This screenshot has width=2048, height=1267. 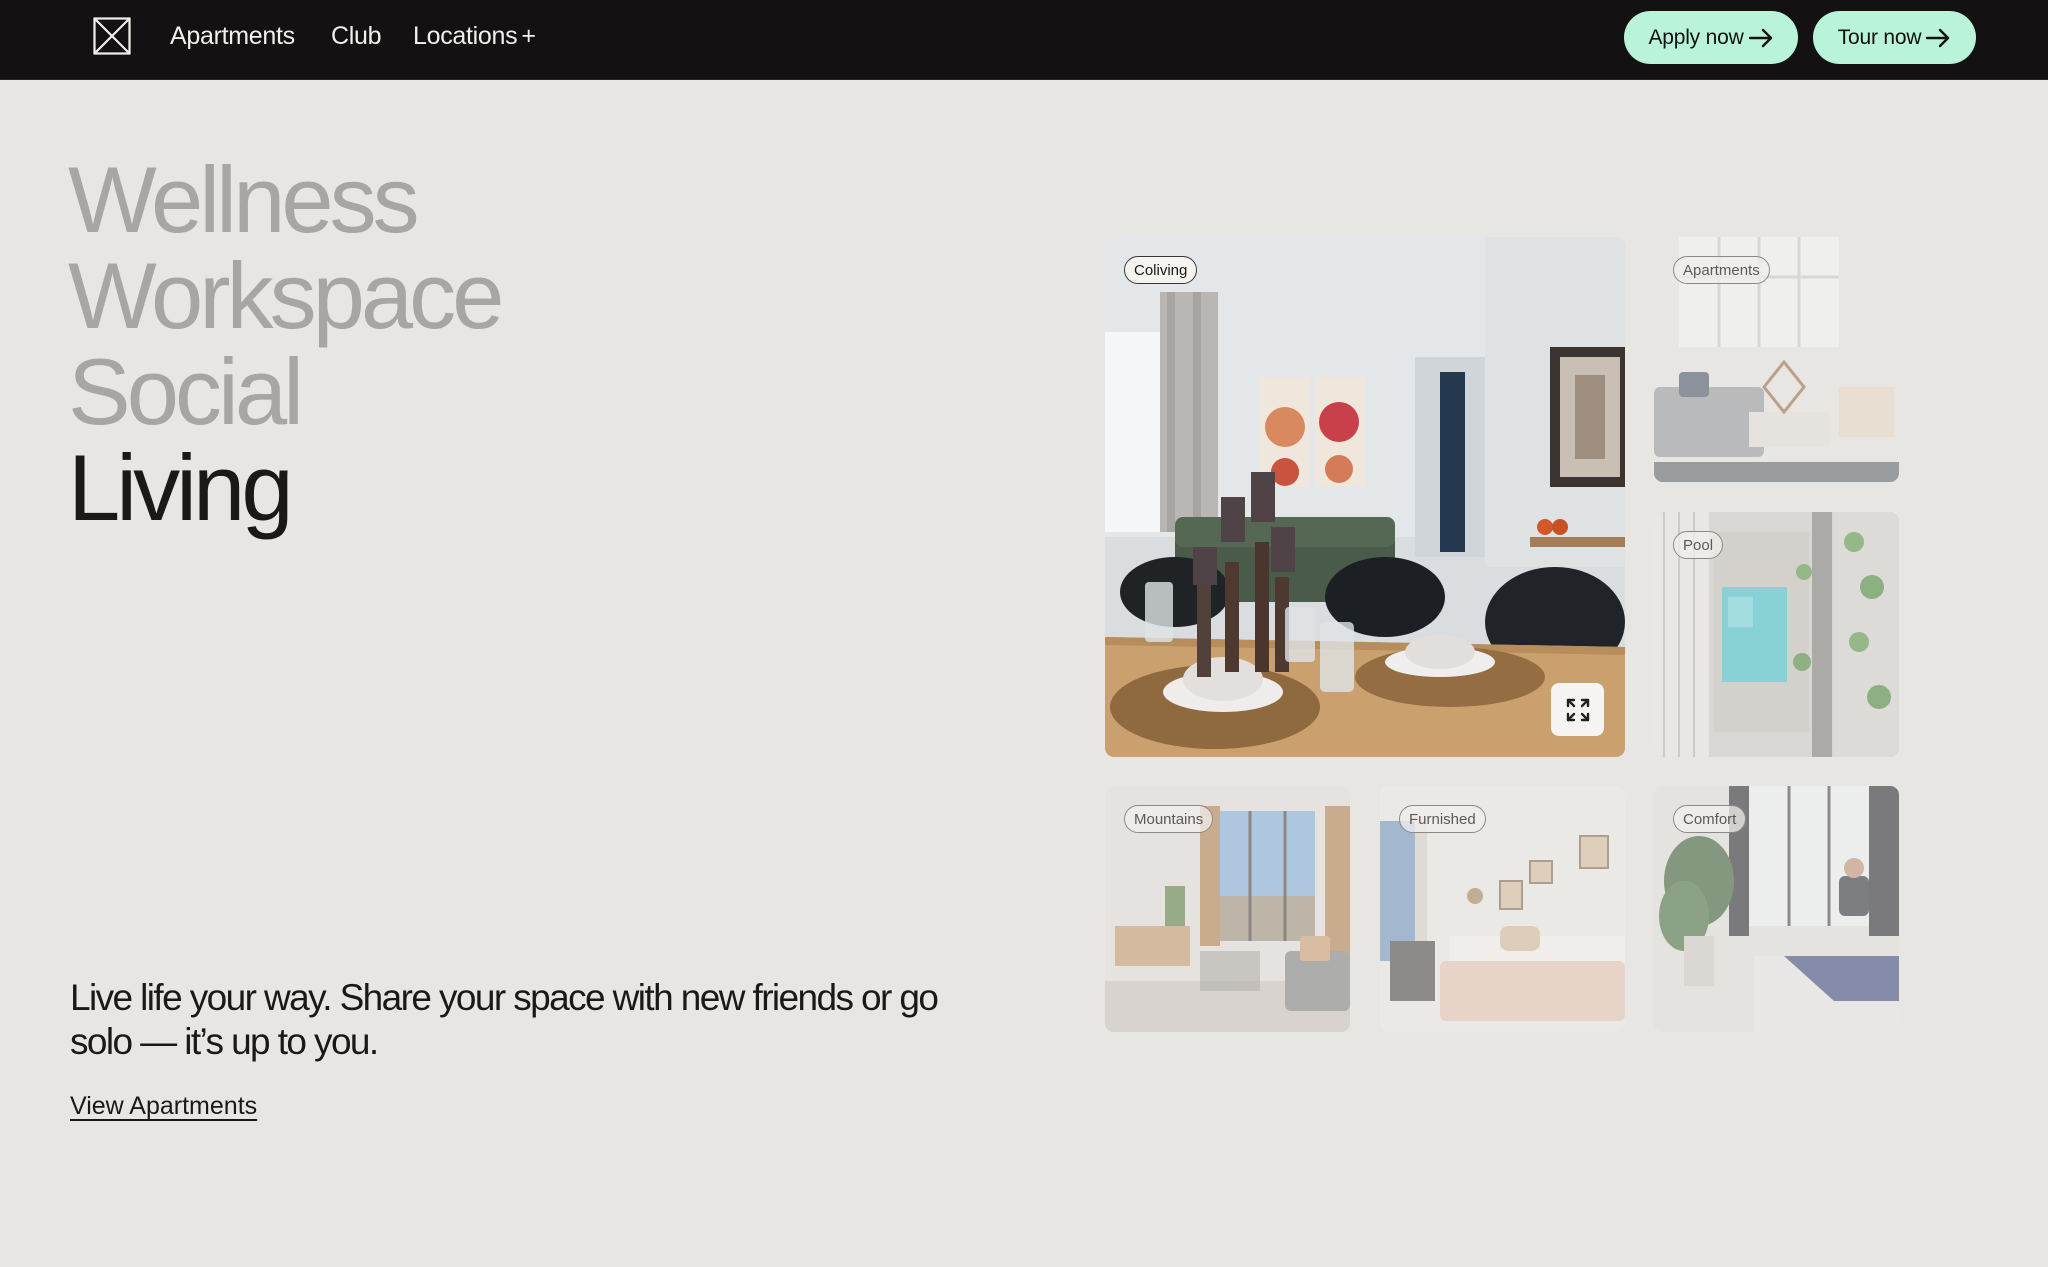 What do you see at coordinates (1698, 545) in the screenshot?
I see `tag-pool: Pool` at bounding box center [1698, 545].